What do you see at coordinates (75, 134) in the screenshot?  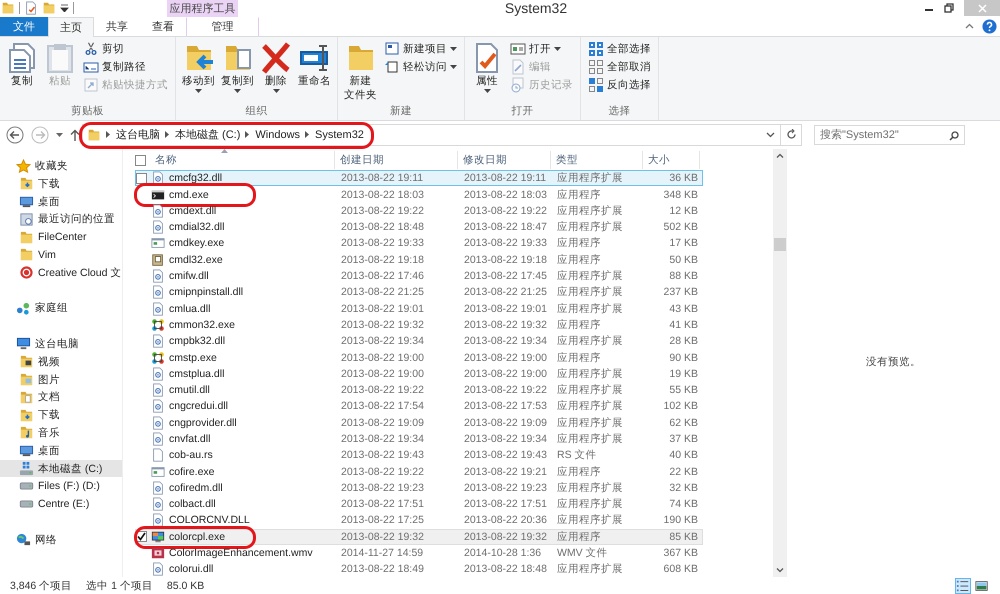 I see `up-icon` at bounding box center [75, 134].